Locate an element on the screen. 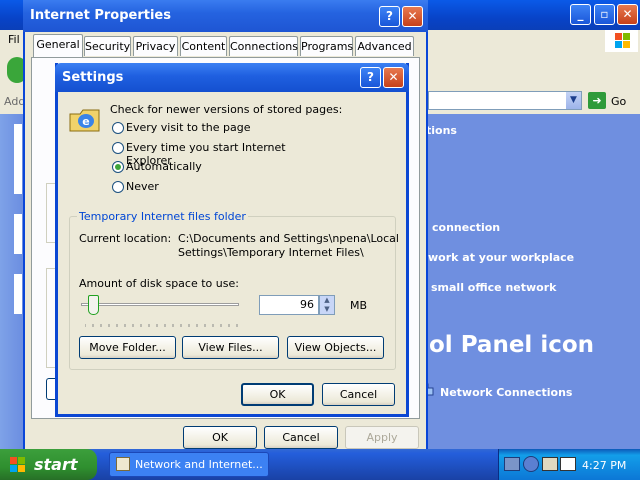 The height and width of the screenshot is (480, 640). minimize-button: _ is located at coordinates (580, 14).